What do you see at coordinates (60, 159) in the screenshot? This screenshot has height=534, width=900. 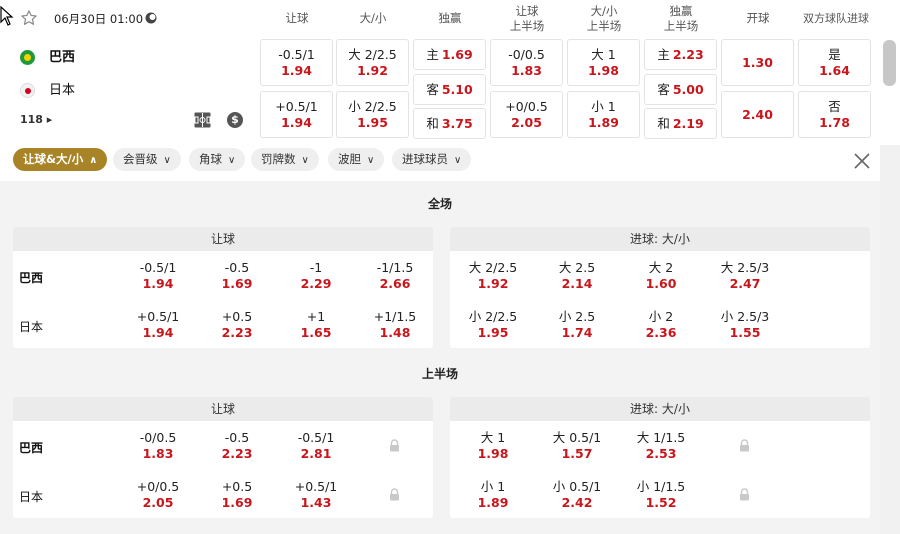 I see `filter-chip-handicap-ou: 让球&大/小 ∧` at bounding box center [60, 159].